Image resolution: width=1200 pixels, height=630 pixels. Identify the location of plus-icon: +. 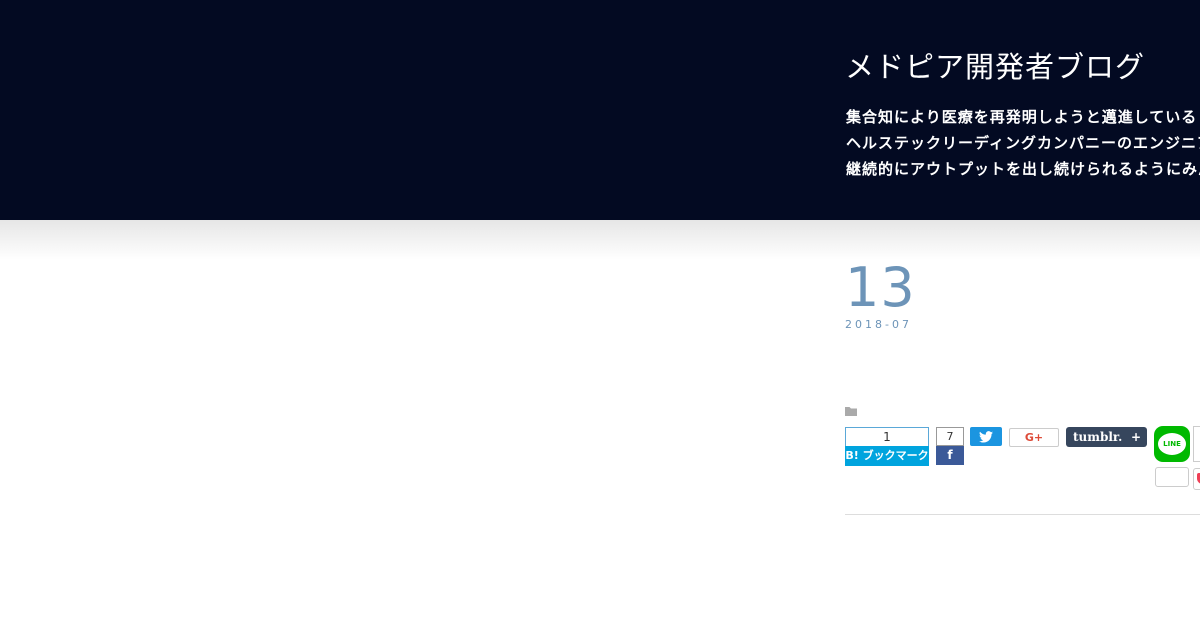
(1135, 437).